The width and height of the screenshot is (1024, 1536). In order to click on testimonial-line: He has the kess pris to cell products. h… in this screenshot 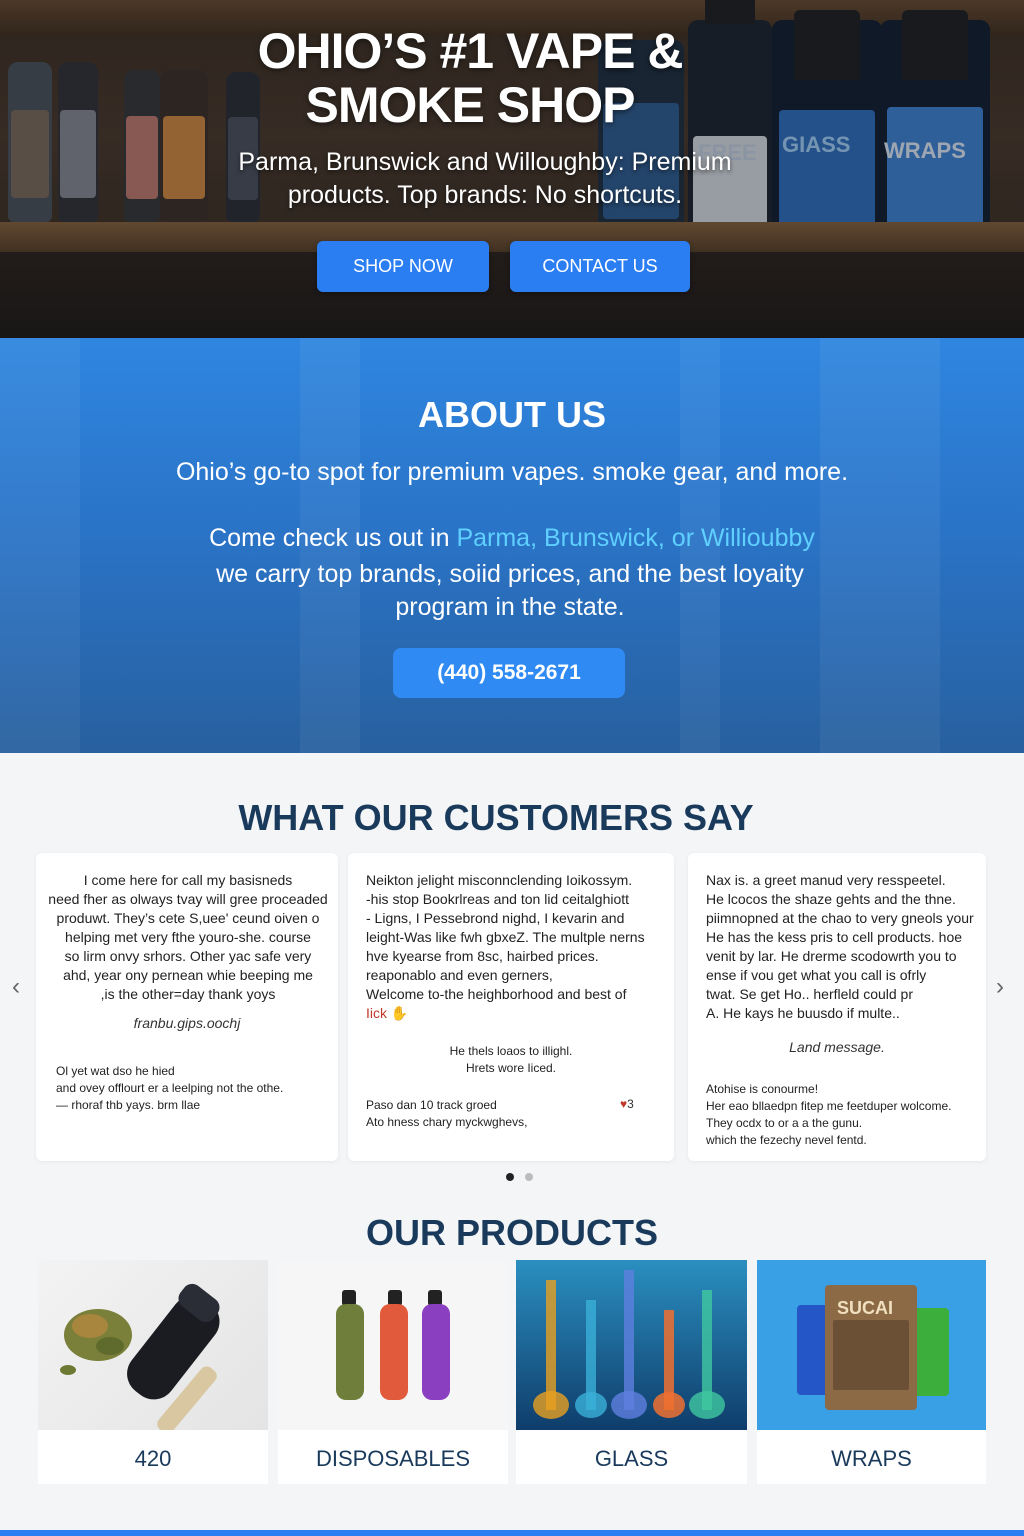, I will do `click(834, 937)`.